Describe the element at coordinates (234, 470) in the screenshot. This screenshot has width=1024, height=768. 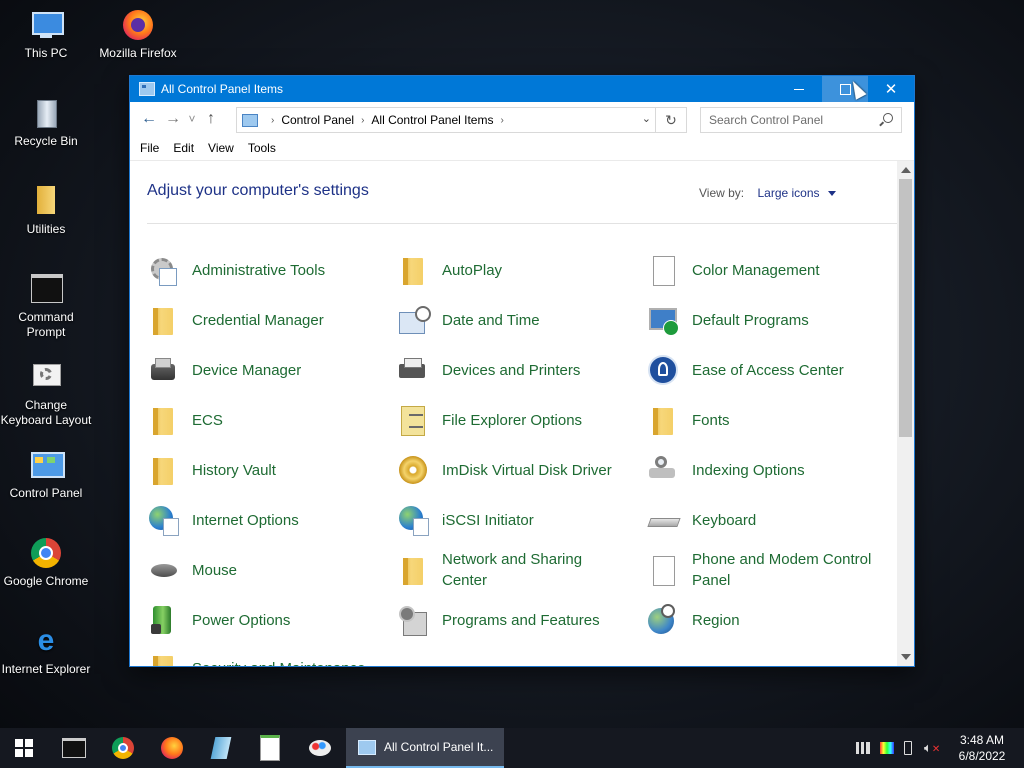
I see `item-label: History Vault` at that location.